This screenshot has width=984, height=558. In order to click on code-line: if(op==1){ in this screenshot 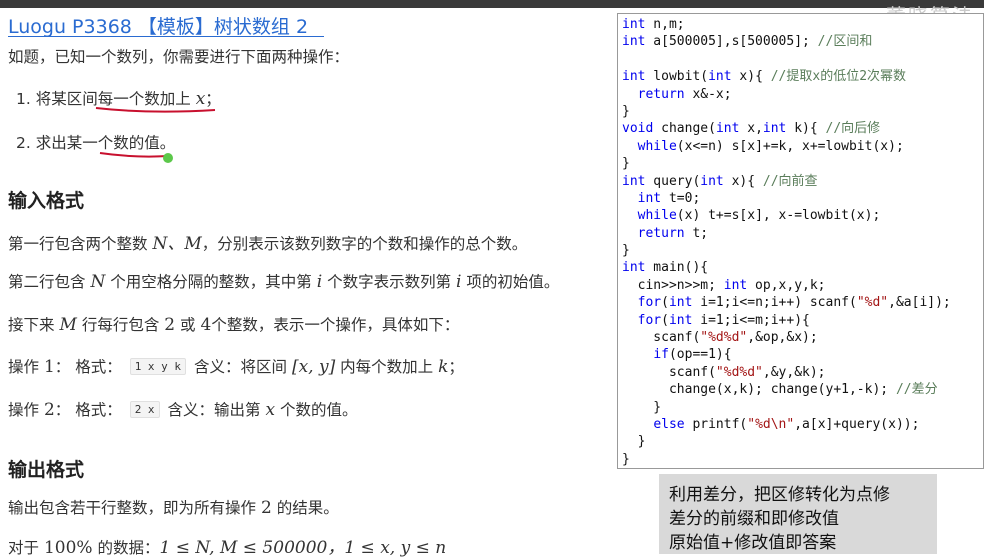, I will do `click(692, 355)`.